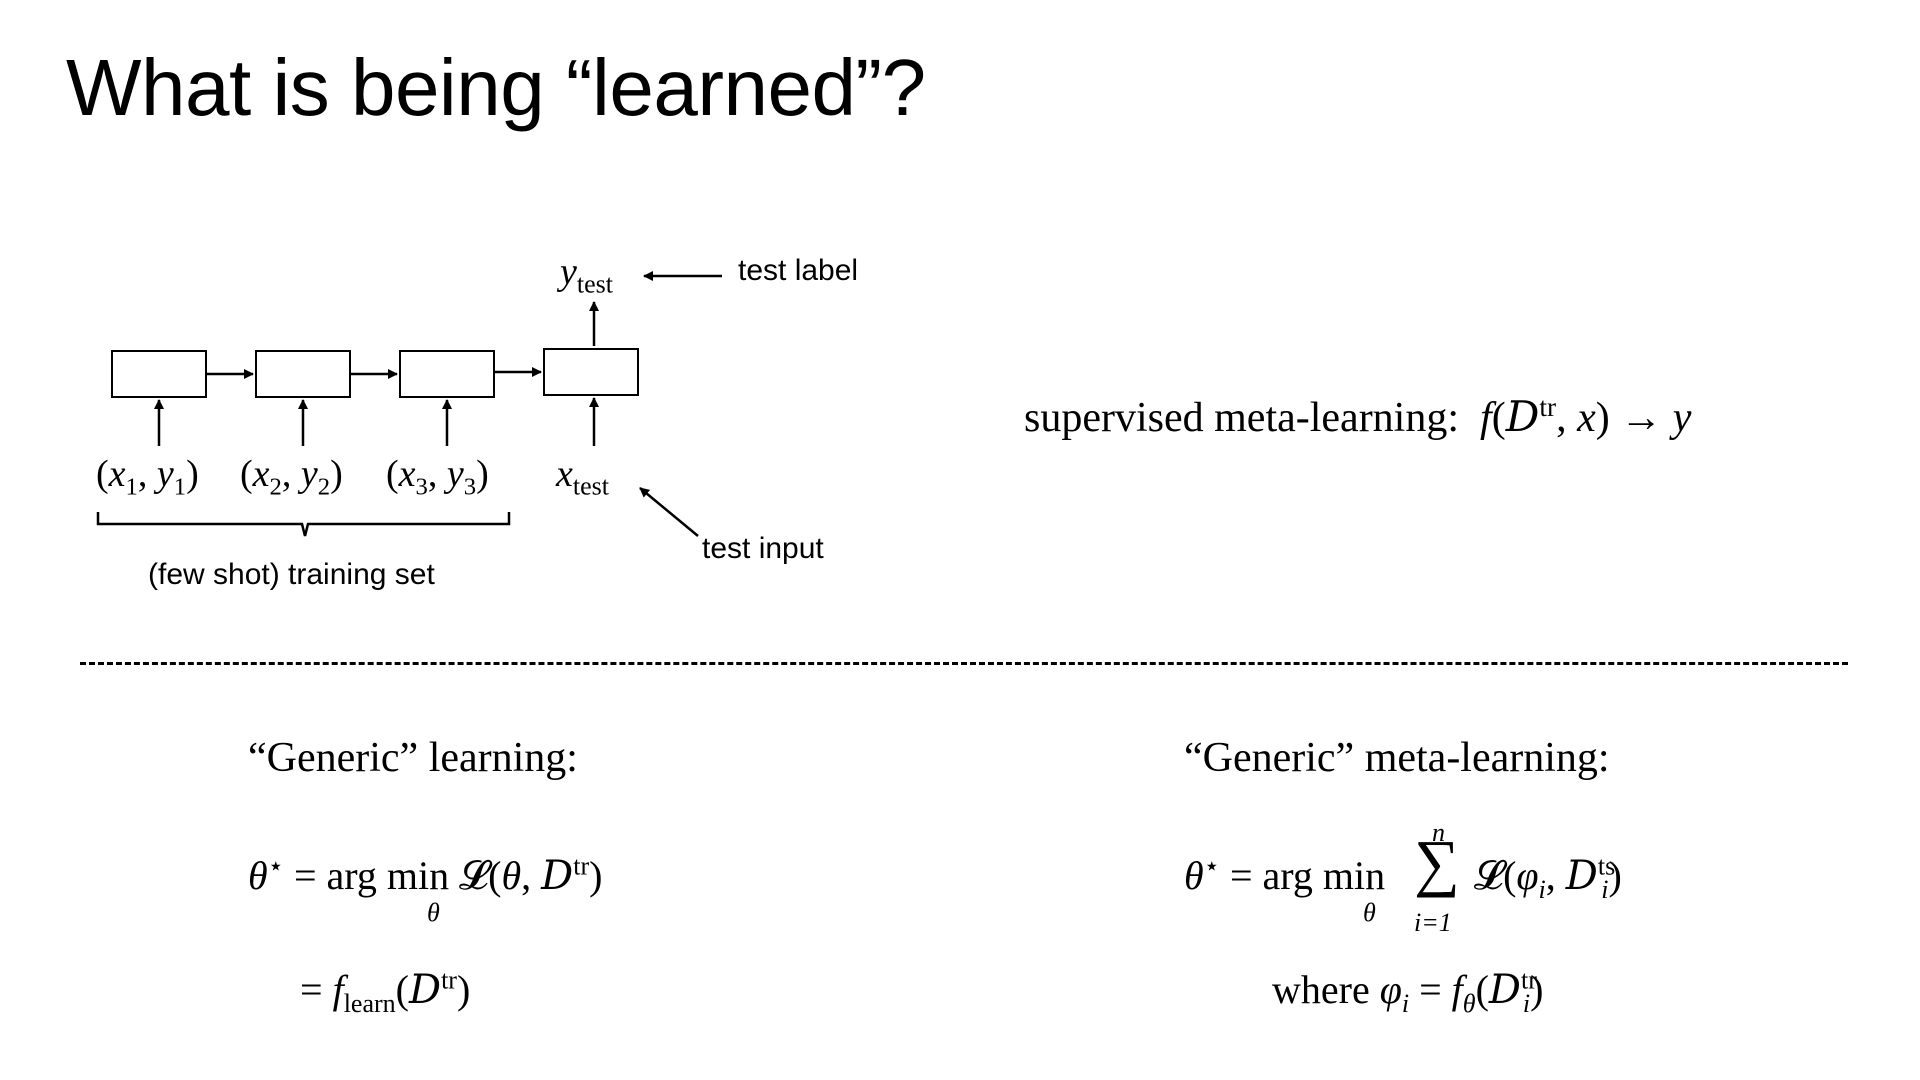 The image size is (1920, 1080). What do you see at coordinates (586, 275) in the screenshot?
I see `y-test-symbol: ytest` at bounding box center [586, 275].